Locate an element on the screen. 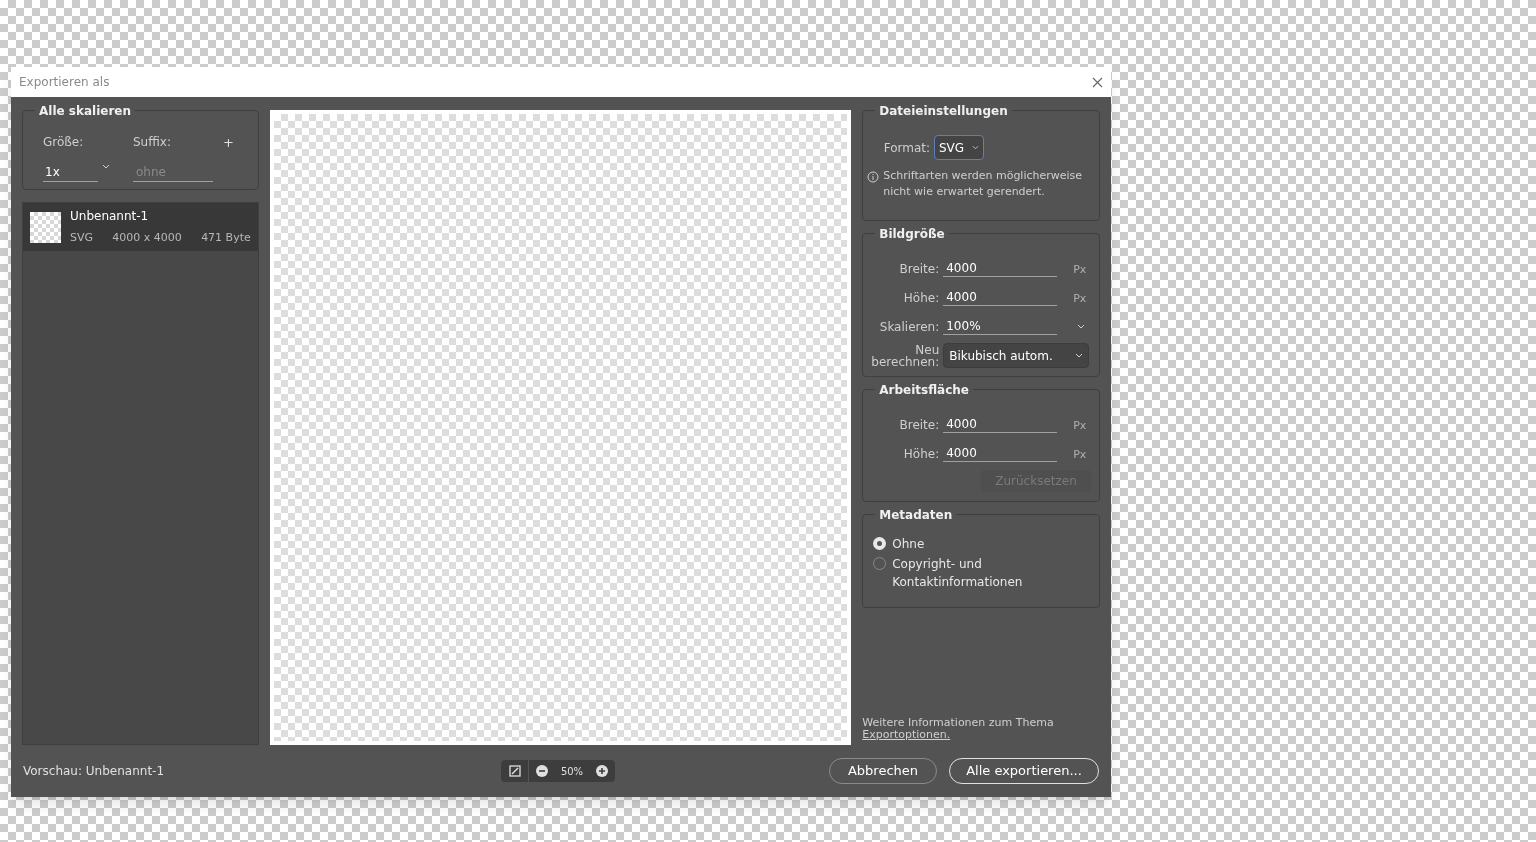  asset-name: Unbenannt-1 is located at coordinates (110, 217).